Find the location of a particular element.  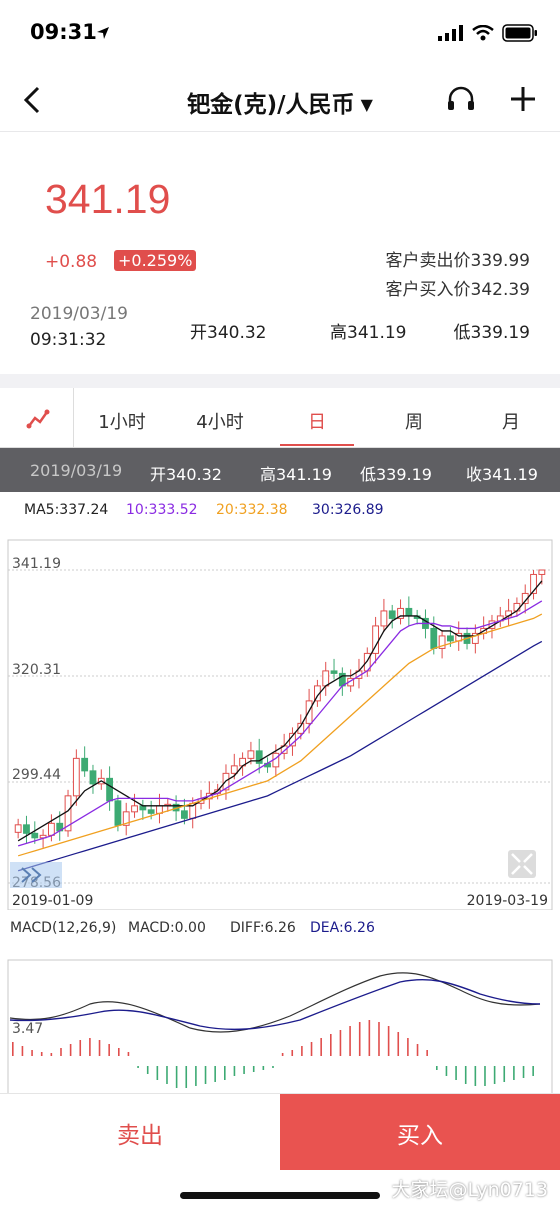

expand-arrows-icon is located at coordinates (36, 875).